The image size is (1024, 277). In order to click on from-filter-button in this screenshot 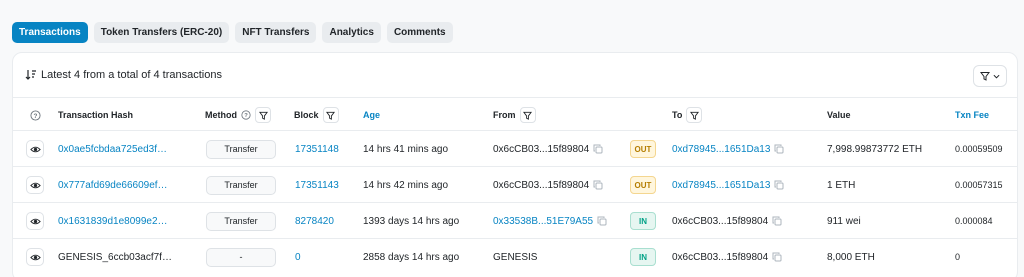, I will do `click(527, 115)`.